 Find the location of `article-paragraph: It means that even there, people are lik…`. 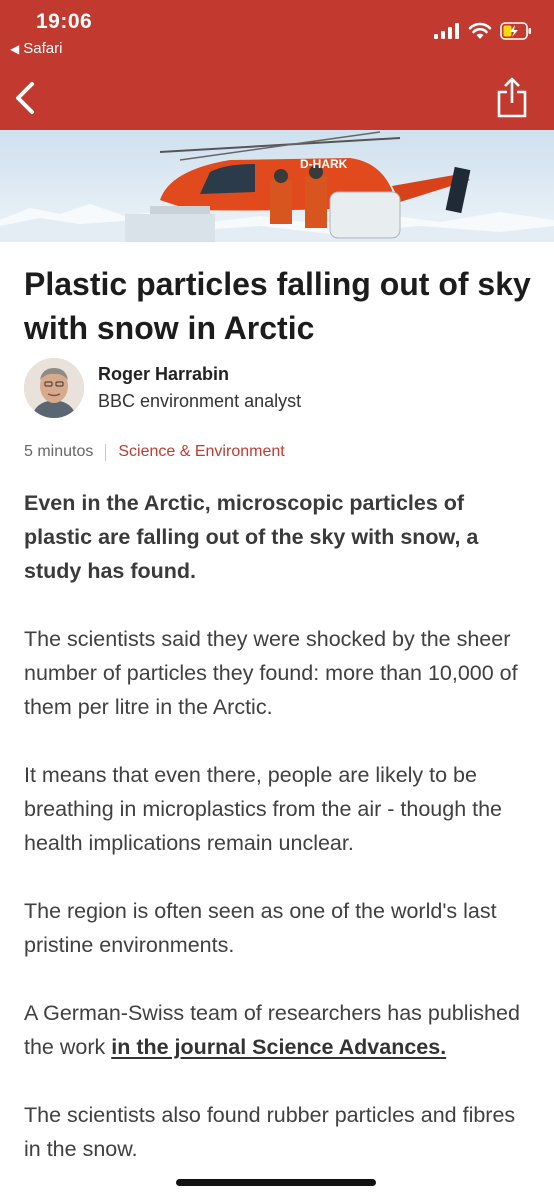

article-paragraph: It means that even there, people are lik… is located at coordinates (263, 809).